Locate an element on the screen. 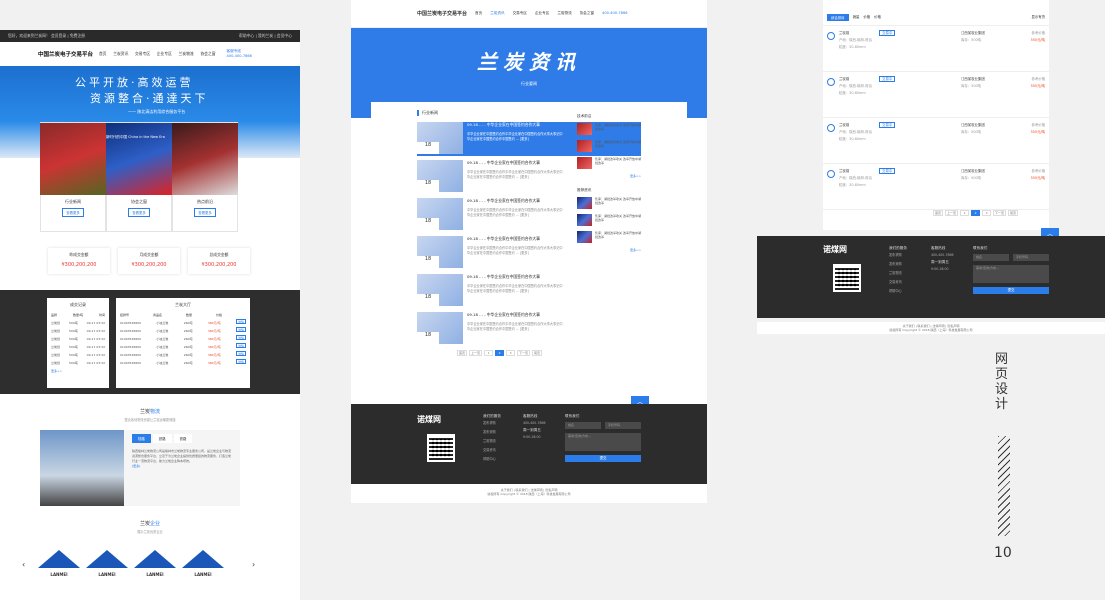 The height and width of the screenshot is (600, 1105). deals-more: 更多>> is located at coordinates (78, 371).